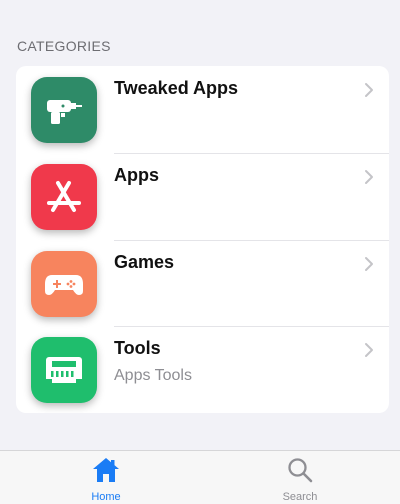 This screenshot has height=504, width=400. Describe the element at coordinates (64, 196) in the screenshot. I see `app-store-icon` at that location.